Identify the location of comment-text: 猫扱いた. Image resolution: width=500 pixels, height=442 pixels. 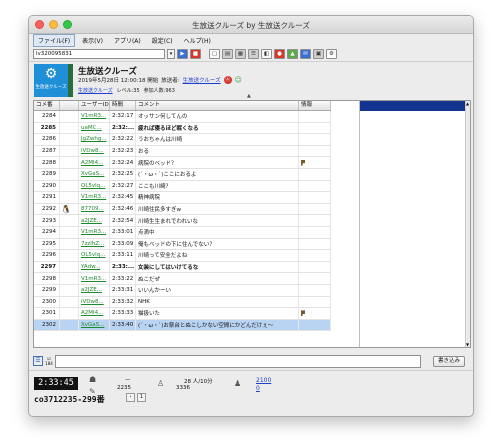
(217, 313).